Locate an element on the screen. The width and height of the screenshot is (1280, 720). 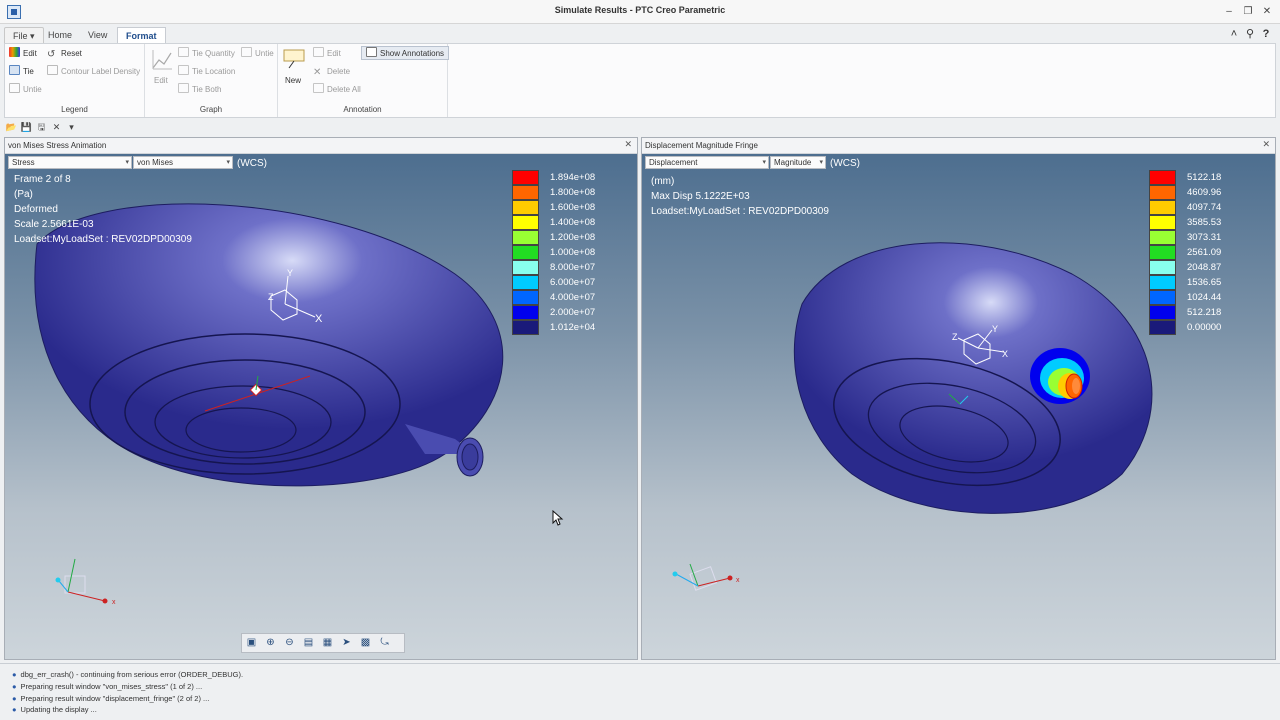
legend-value: 0.00000 is located at coordinates (1204, 327).